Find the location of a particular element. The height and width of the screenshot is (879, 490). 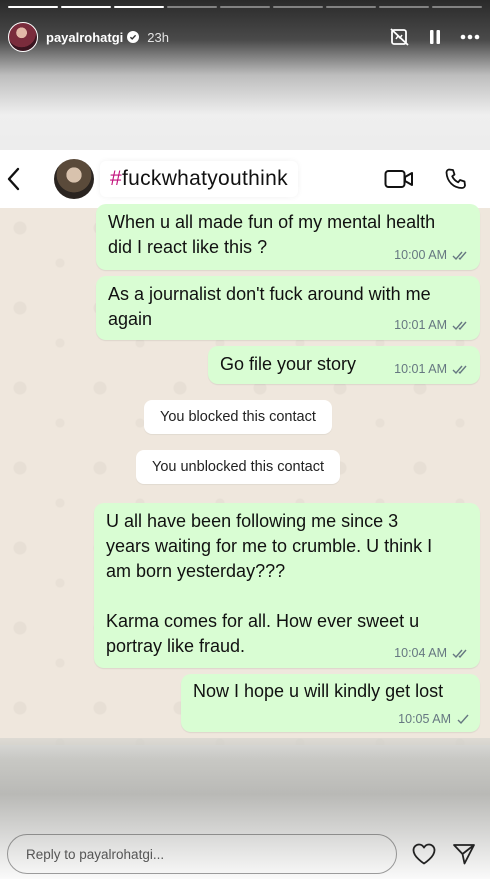

system-message: You unblocked this contact is located at coordinates (238, 467).